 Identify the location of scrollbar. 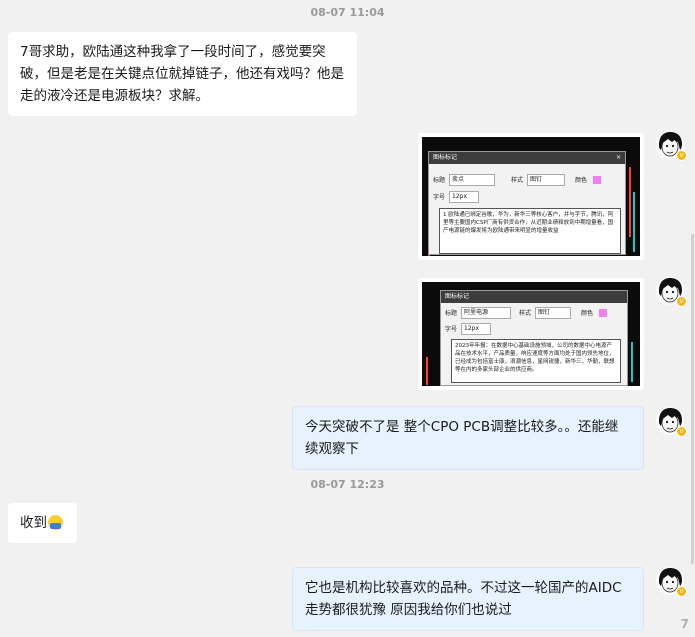
(692, 399).